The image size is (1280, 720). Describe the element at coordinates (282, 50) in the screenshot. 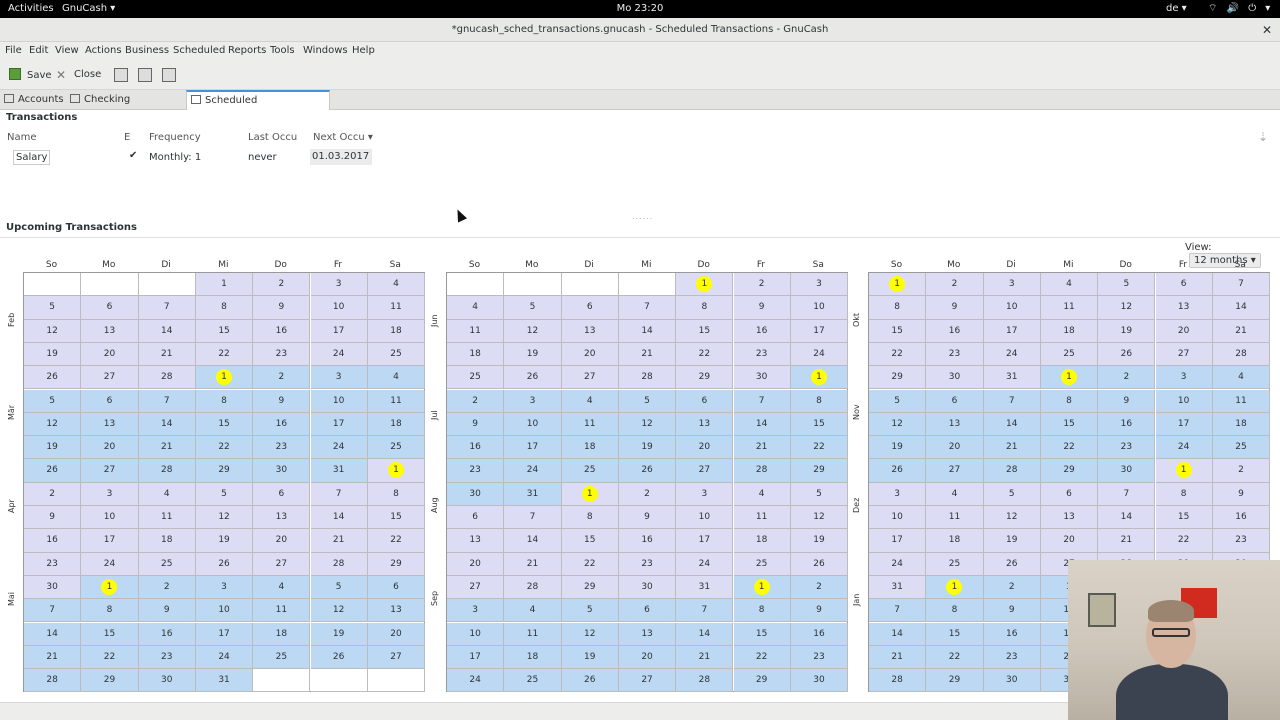

I see `menu-tools: Tools` at that location.